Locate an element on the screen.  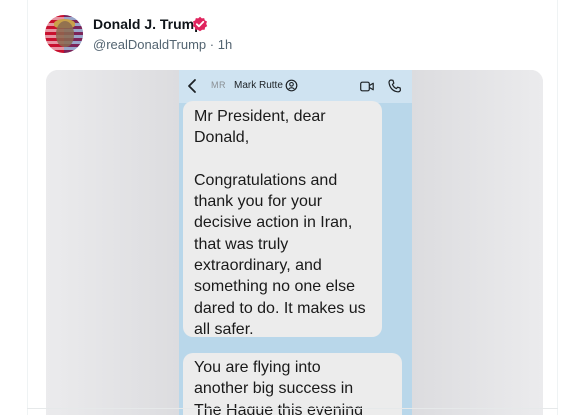
handle-timestamp: @realDonaldTrump · 1h is located at coordinates (162, 44).